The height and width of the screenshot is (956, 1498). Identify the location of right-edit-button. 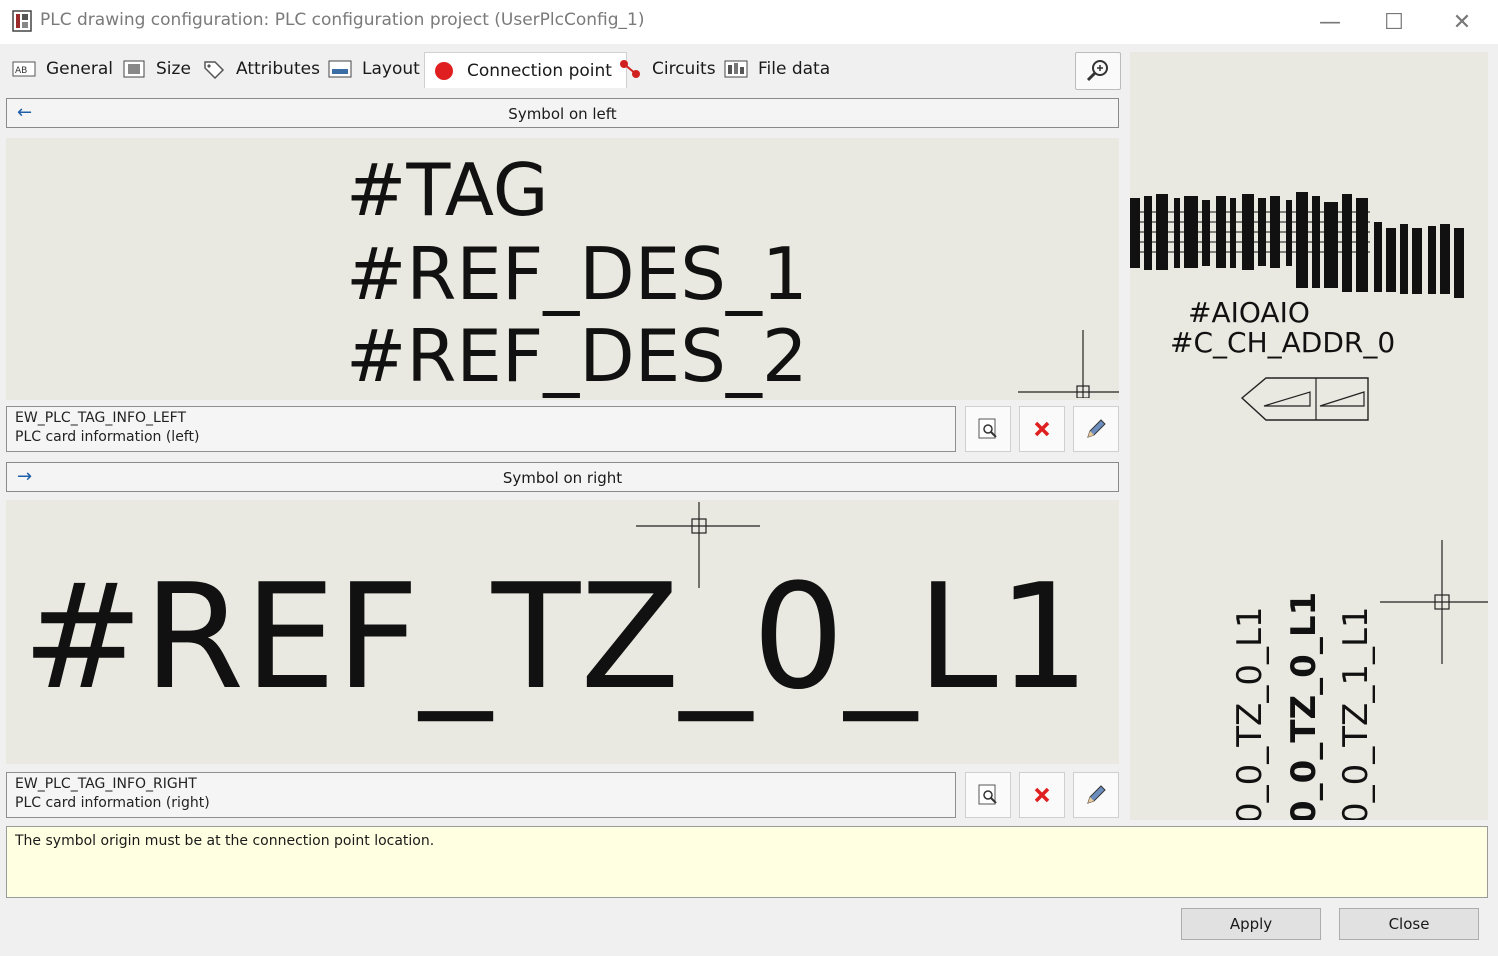
(1096, 795).